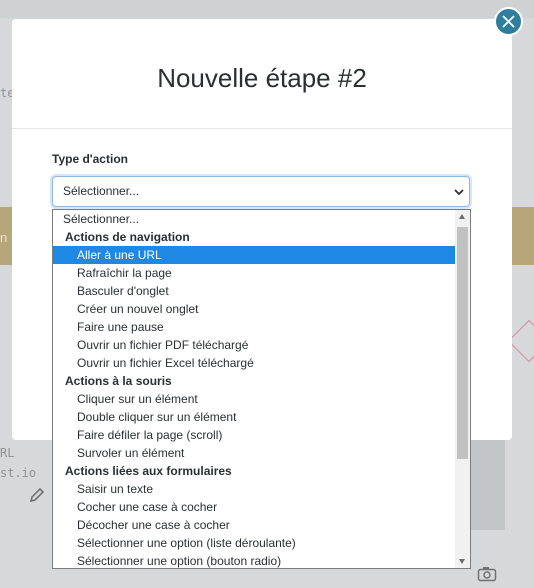 The width and height of the screenshot is (534, 588). Describe the element at coordinates (254, 345) in the screenshot. I see `dropdown-option: Ouvrir un fichier PDF téléchargé` at that location.